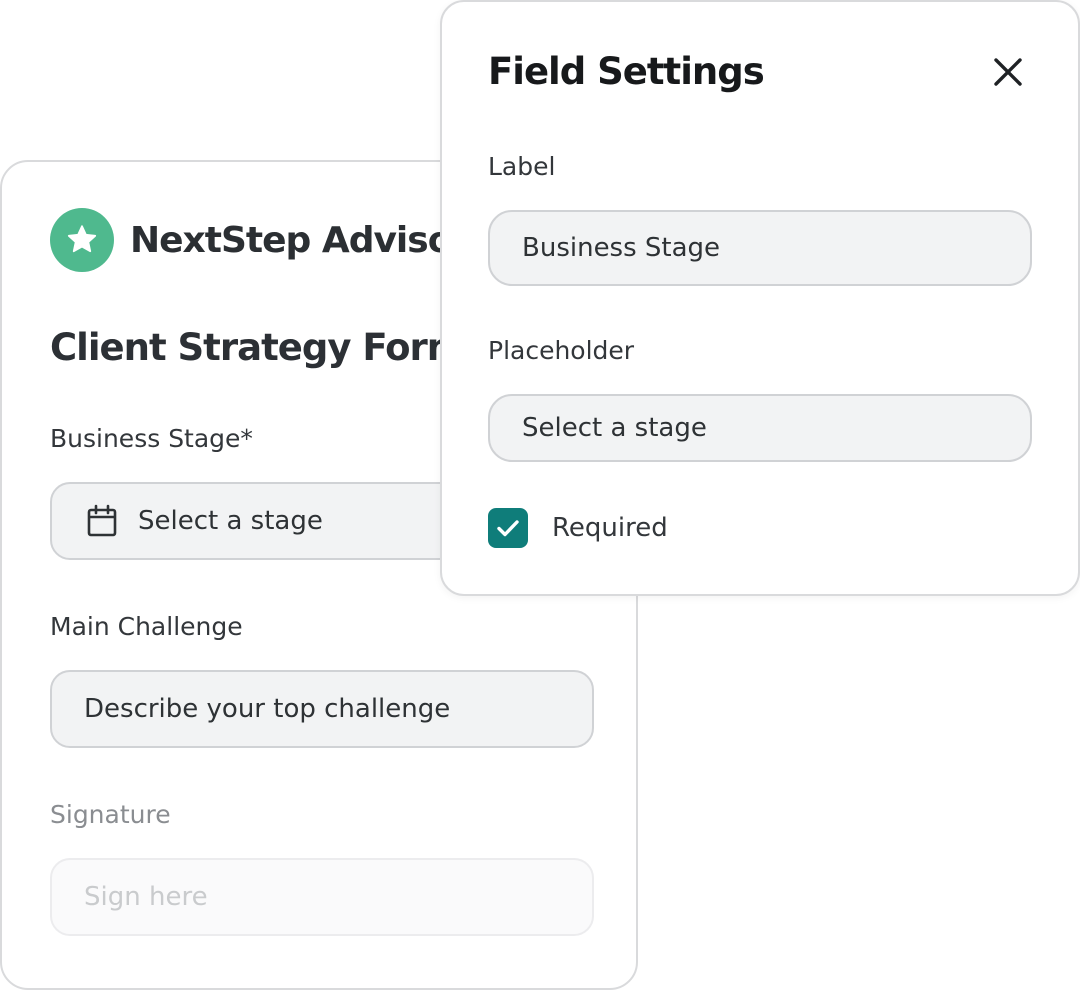  Describe the element at coordinates (267, 709) in the screenshot. I see `main-challenge-placeholder: Describe your top challenge` at that location.